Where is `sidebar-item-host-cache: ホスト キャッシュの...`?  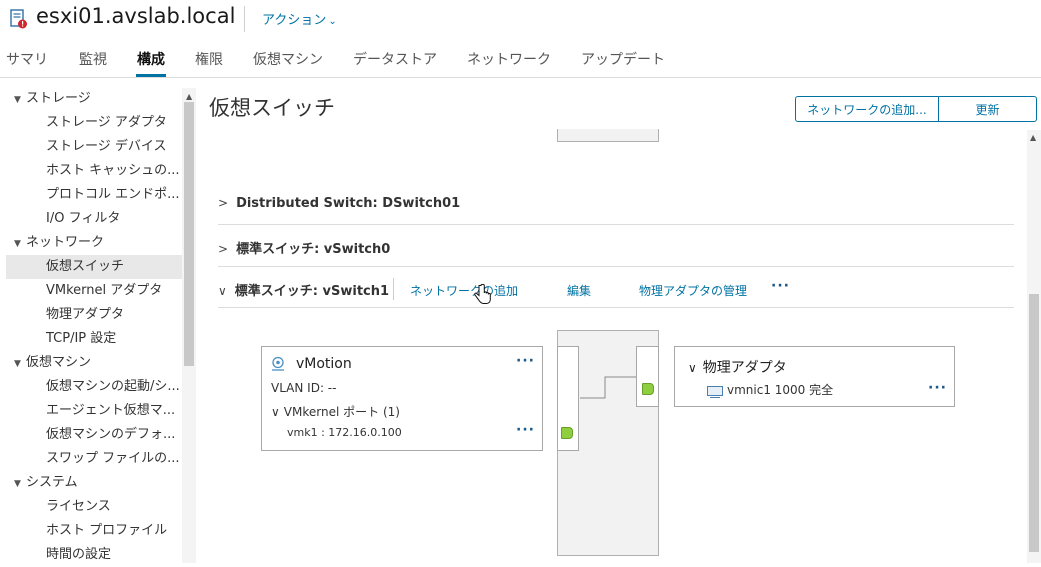
sidebar-item-host-cache: ホスト キャッシュの... is located at coordinates (113, 171).